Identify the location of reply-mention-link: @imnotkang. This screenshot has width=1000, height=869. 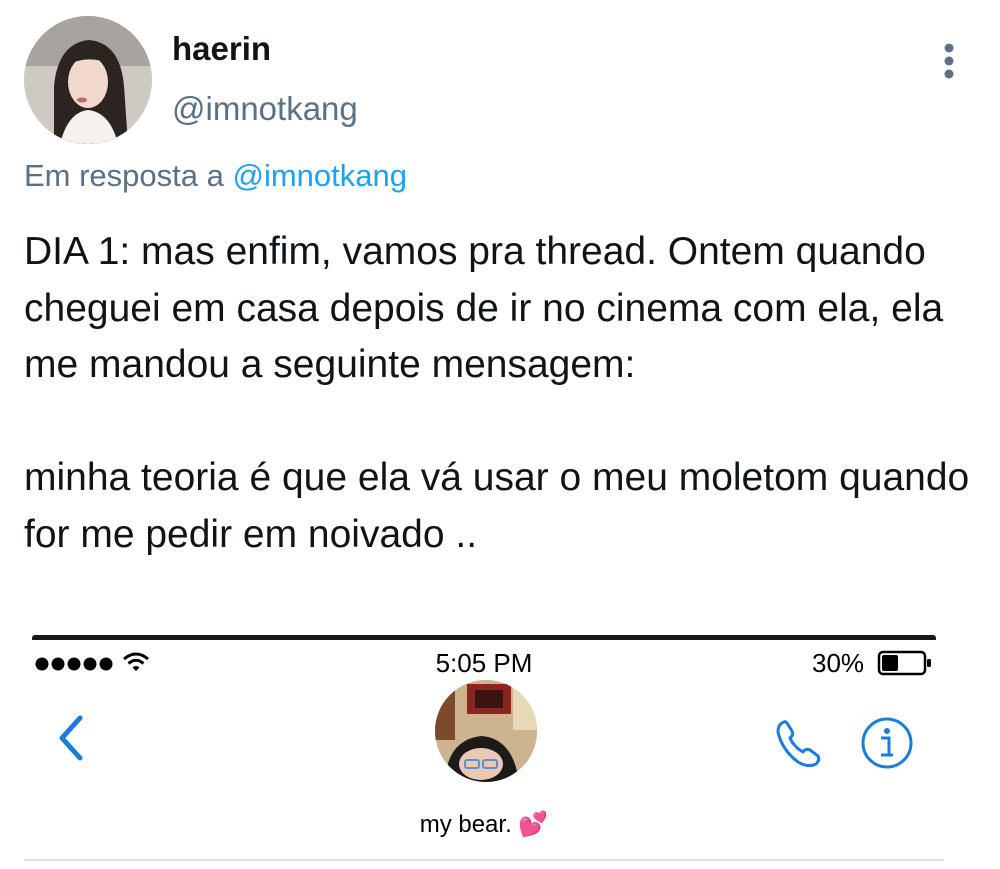
(320, 175).